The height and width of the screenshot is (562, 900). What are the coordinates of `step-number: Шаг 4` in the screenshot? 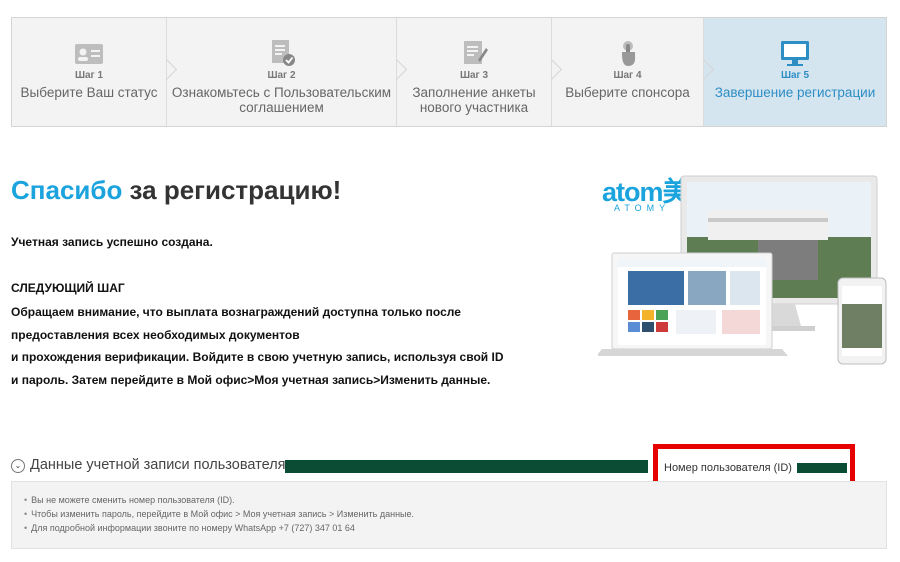 It's located at (627, 75).